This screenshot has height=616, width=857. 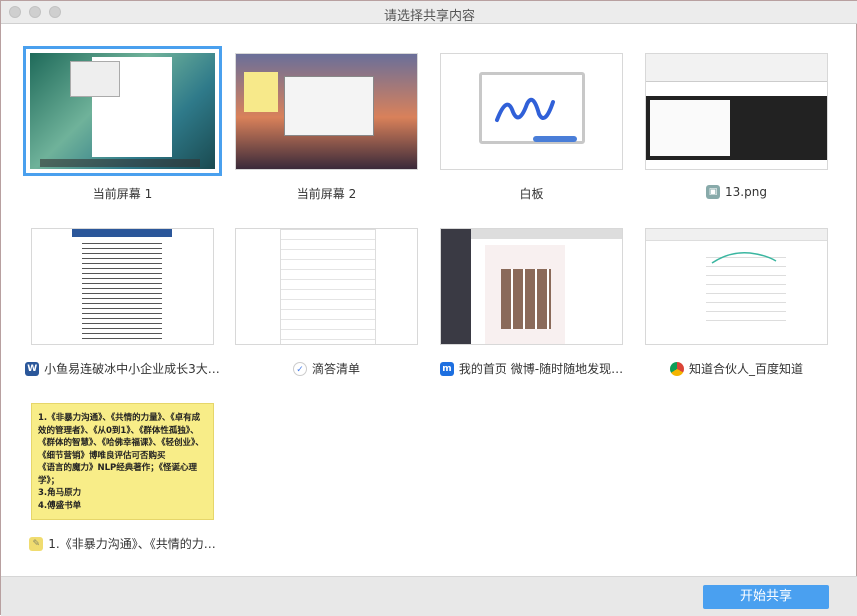 I want to click on ticktick-icon: ✓, so click(x=299, y=368).